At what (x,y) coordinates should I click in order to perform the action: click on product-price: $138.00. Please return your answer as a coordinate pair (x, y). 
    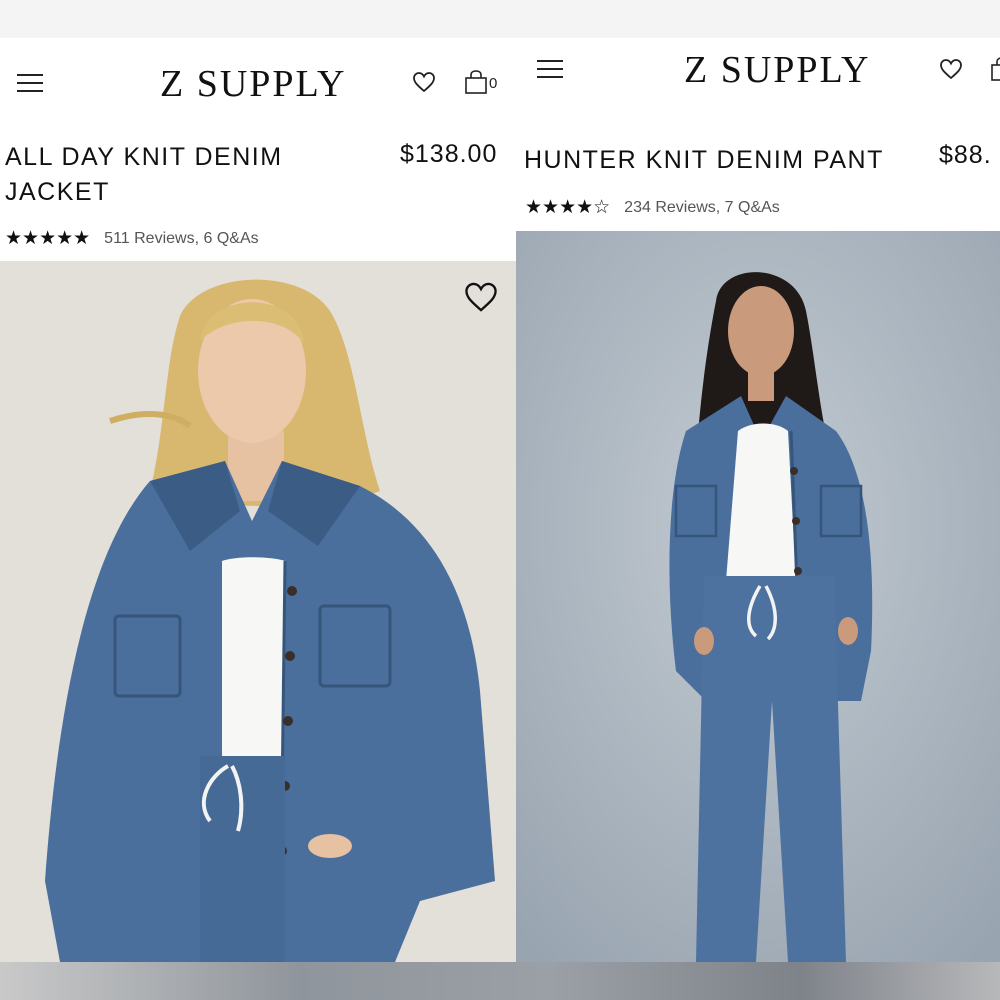
    Looking at the image, I should click on (449, 154).